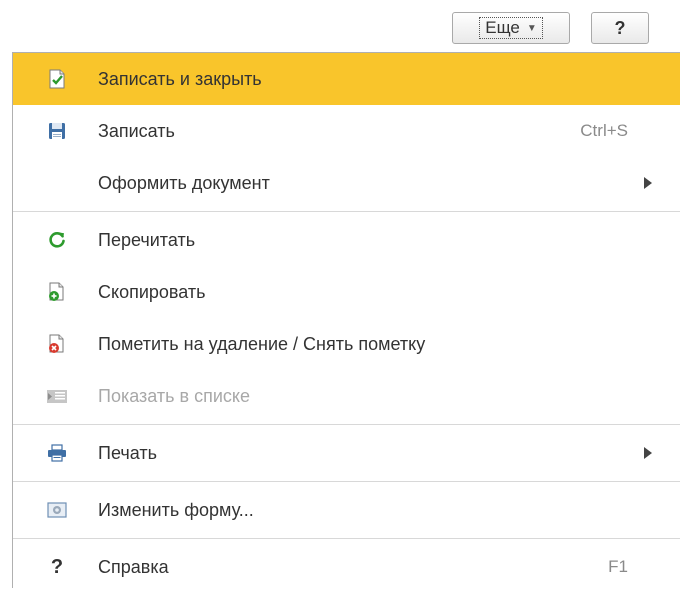 The width and height of the screenshot is (680, 593). What do you see at coordinates (346, 240) in the screenshot?
I see `menu-item-reread: Перечитать` at bounding box center [346, 240].